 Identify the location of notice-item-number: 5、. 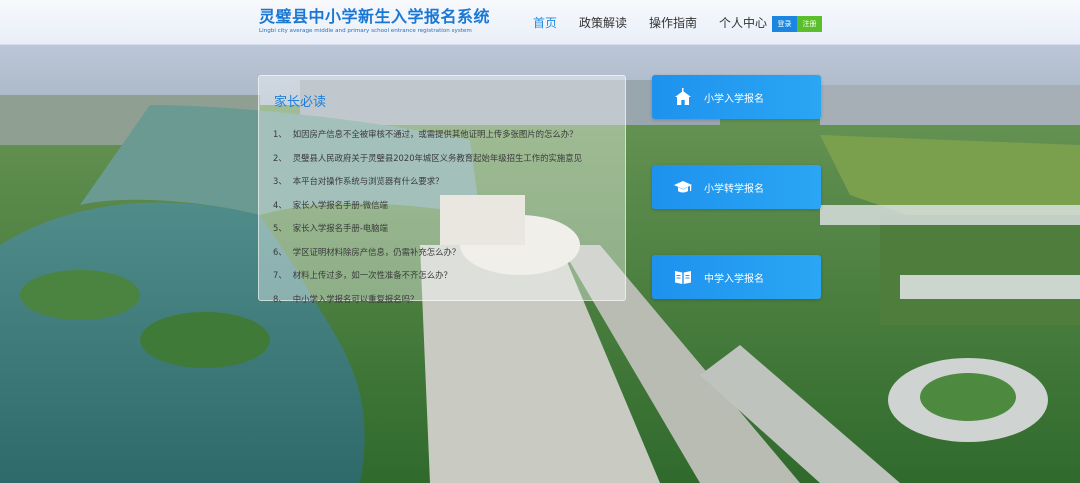
(280, 228).